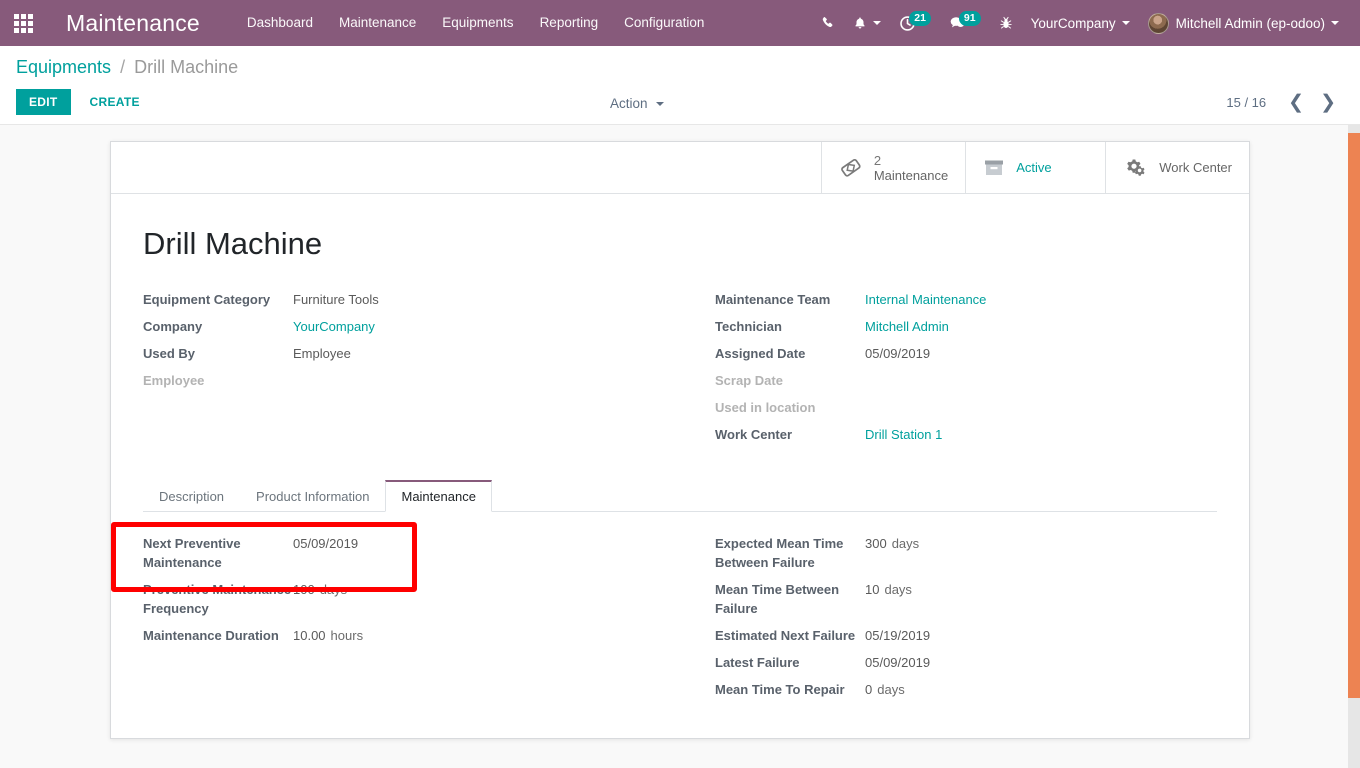  Describe the element at coordinates (1041, 603) in the screenshot. I see `field-value: 10 days` at that location.